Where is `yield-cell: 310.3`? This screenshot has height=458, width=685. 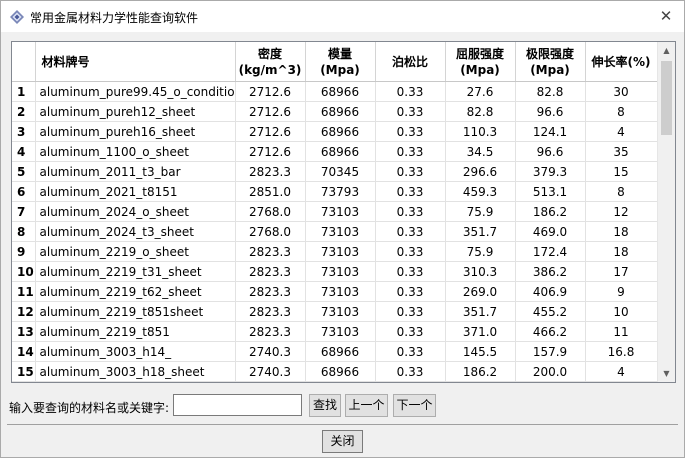
yield-cell: 310.3 is located at coordinates (480, 271).